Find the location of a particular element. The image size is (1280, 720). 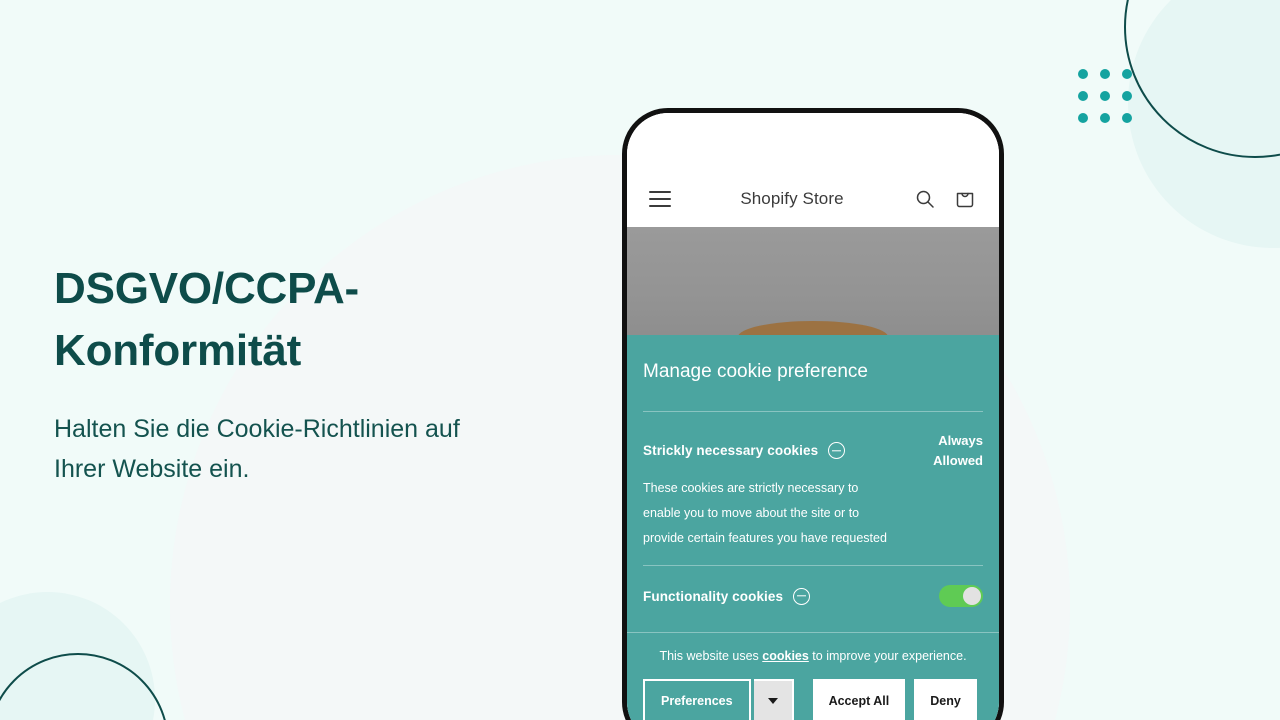

preferences-dropdown-button is located at coordinates (773, 699).